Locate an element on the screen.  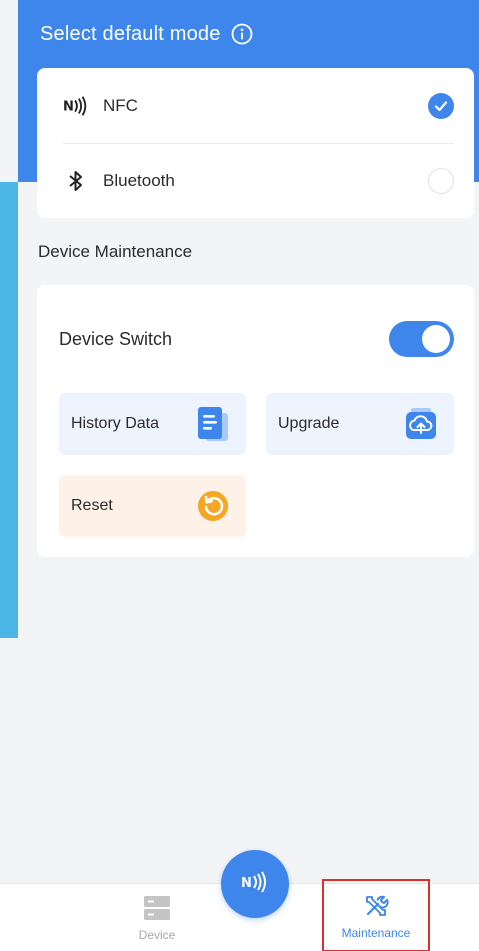
nav-tab-device: Device is located at coordinates (157, 917).